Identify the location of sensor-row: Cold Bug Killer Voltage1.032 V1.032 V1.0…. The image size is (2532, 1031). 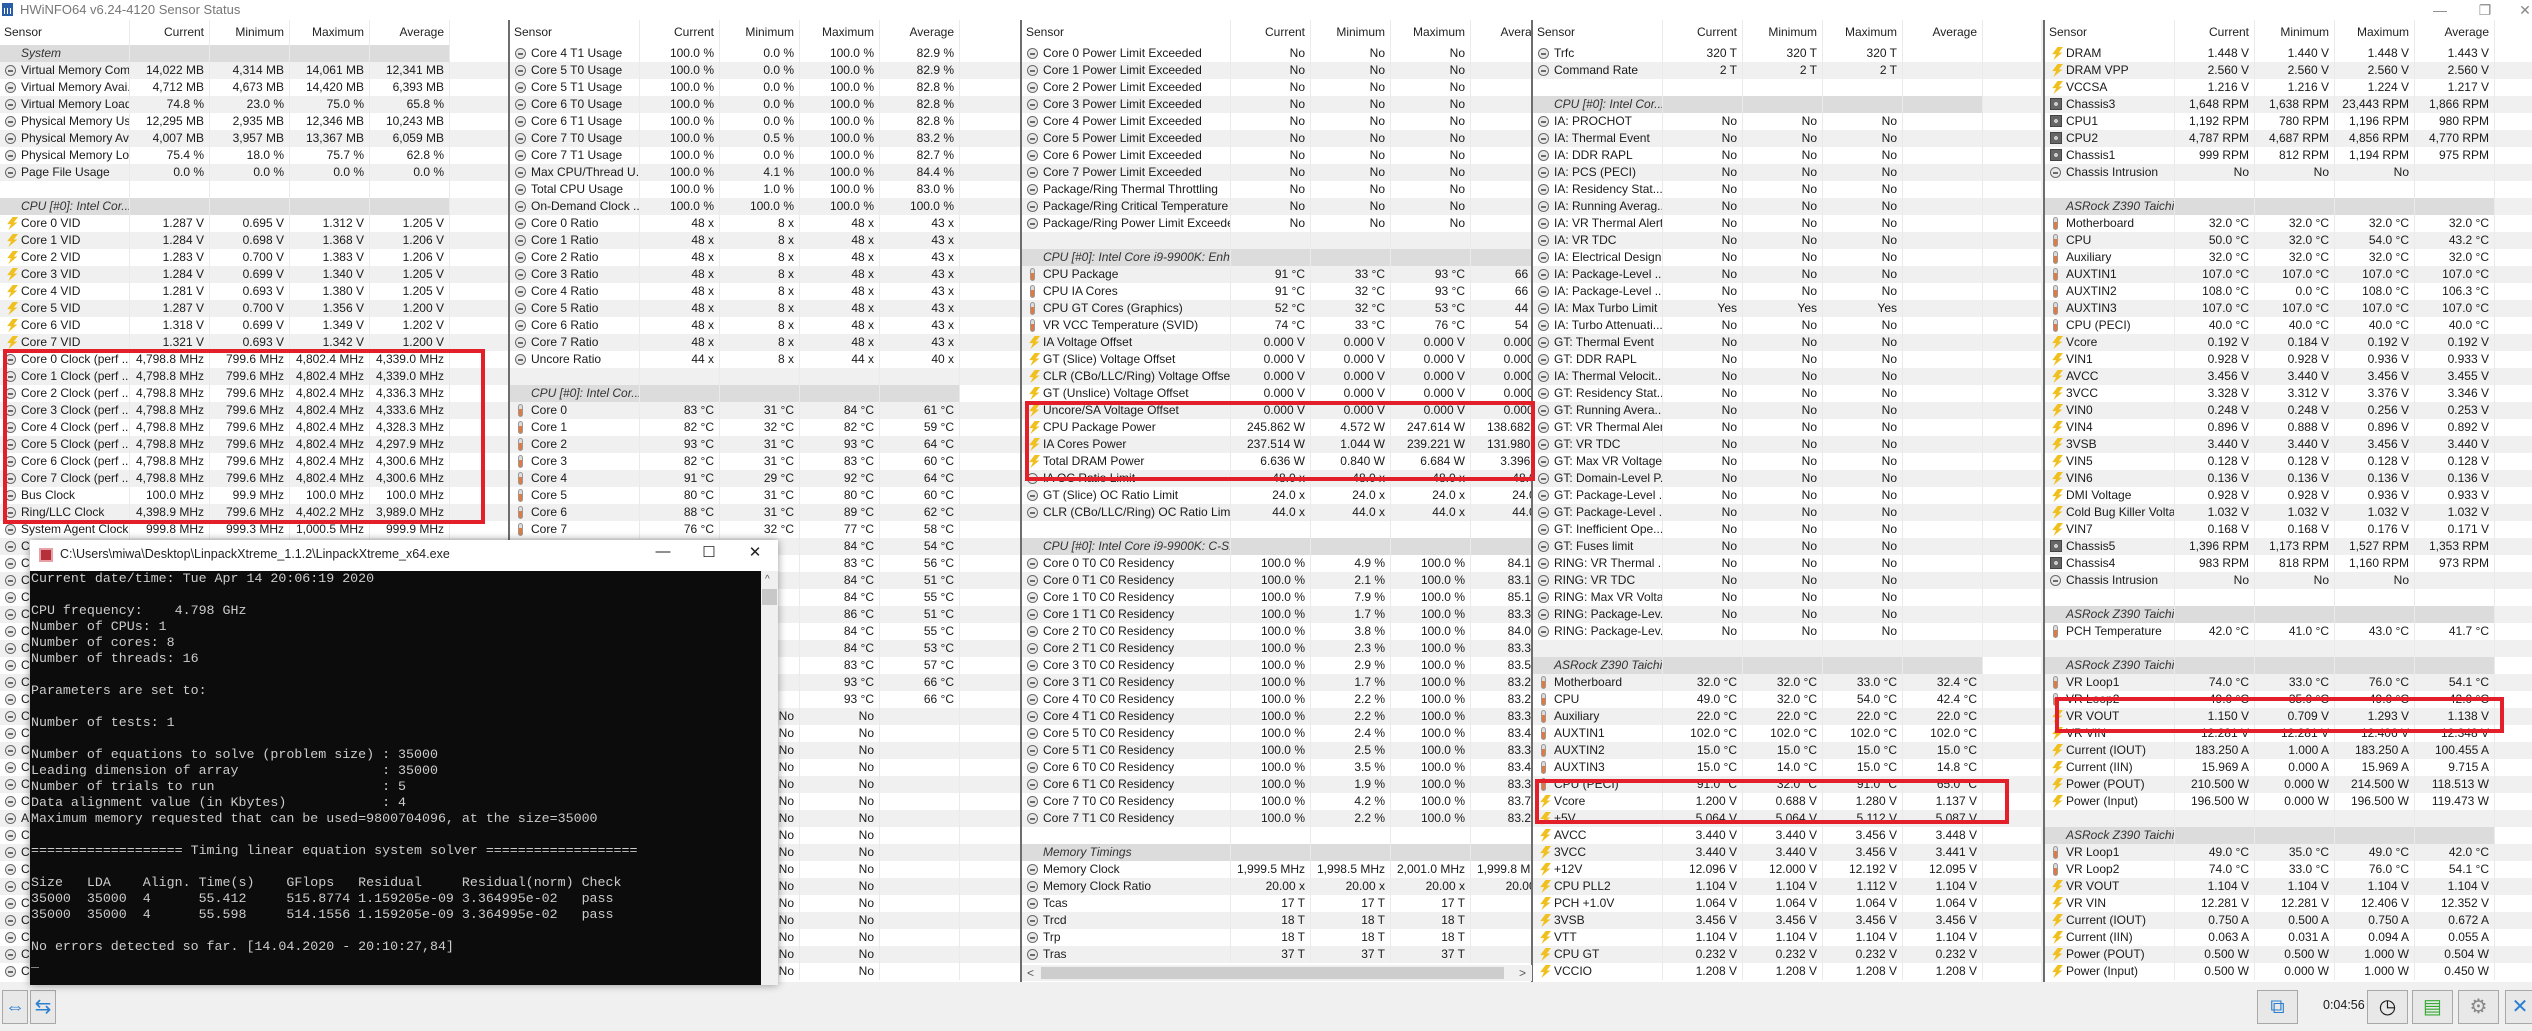
(2288, 512).